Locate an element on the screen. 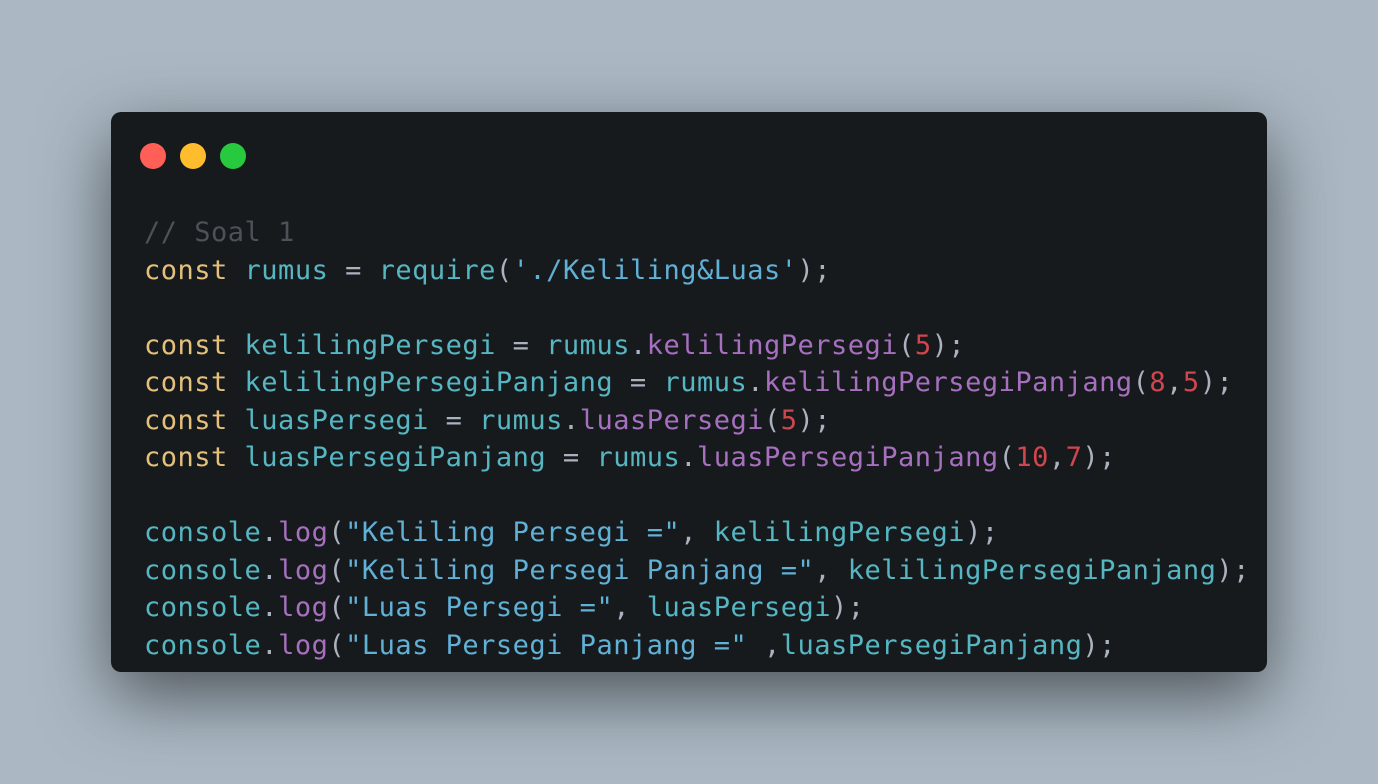 Image resolution: width=1378 pixels, height=784 pixels. code-token-ident: require is located at coordinates (437, 270).